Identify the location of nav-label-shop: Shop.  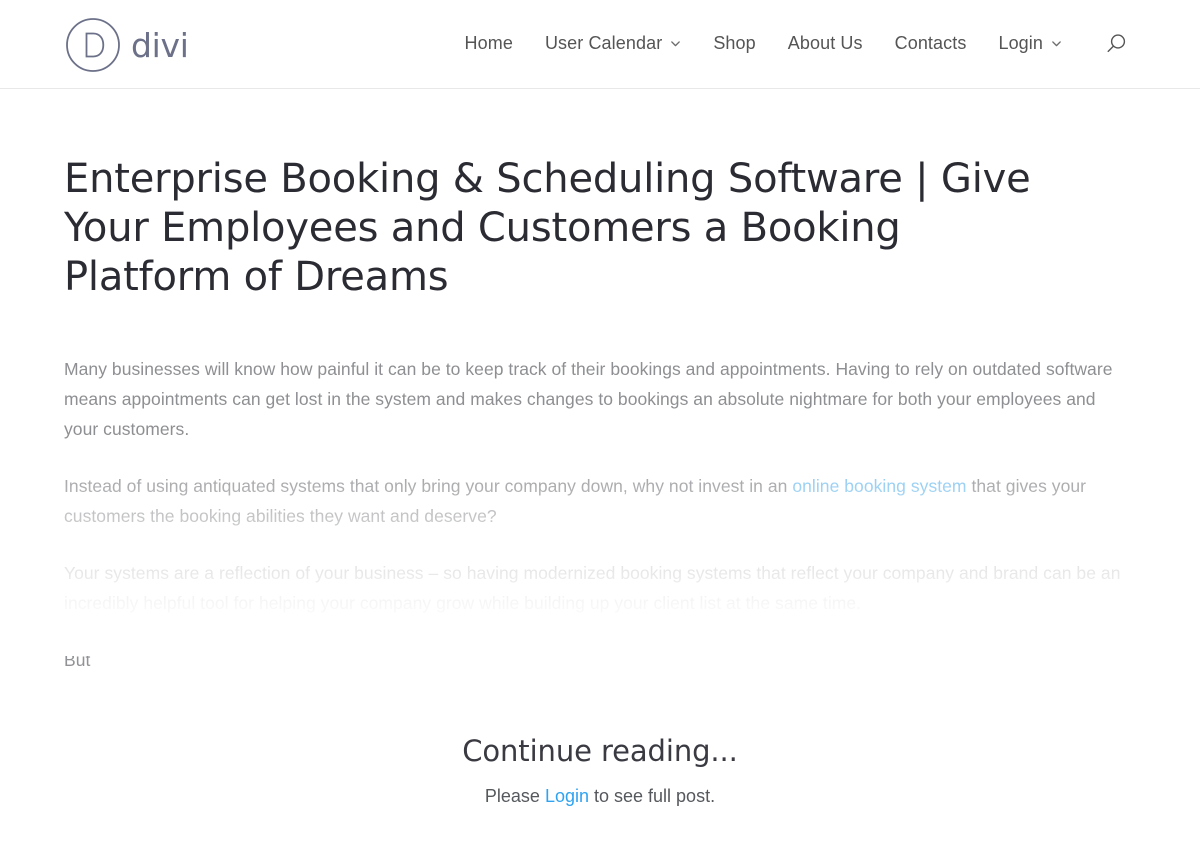
(734, 43).